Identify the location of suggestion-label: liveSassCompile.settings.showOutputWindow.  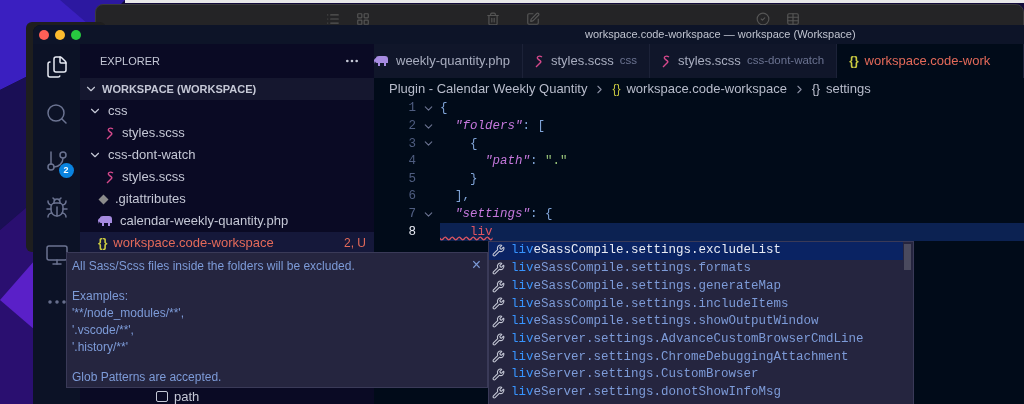
(665, 322).